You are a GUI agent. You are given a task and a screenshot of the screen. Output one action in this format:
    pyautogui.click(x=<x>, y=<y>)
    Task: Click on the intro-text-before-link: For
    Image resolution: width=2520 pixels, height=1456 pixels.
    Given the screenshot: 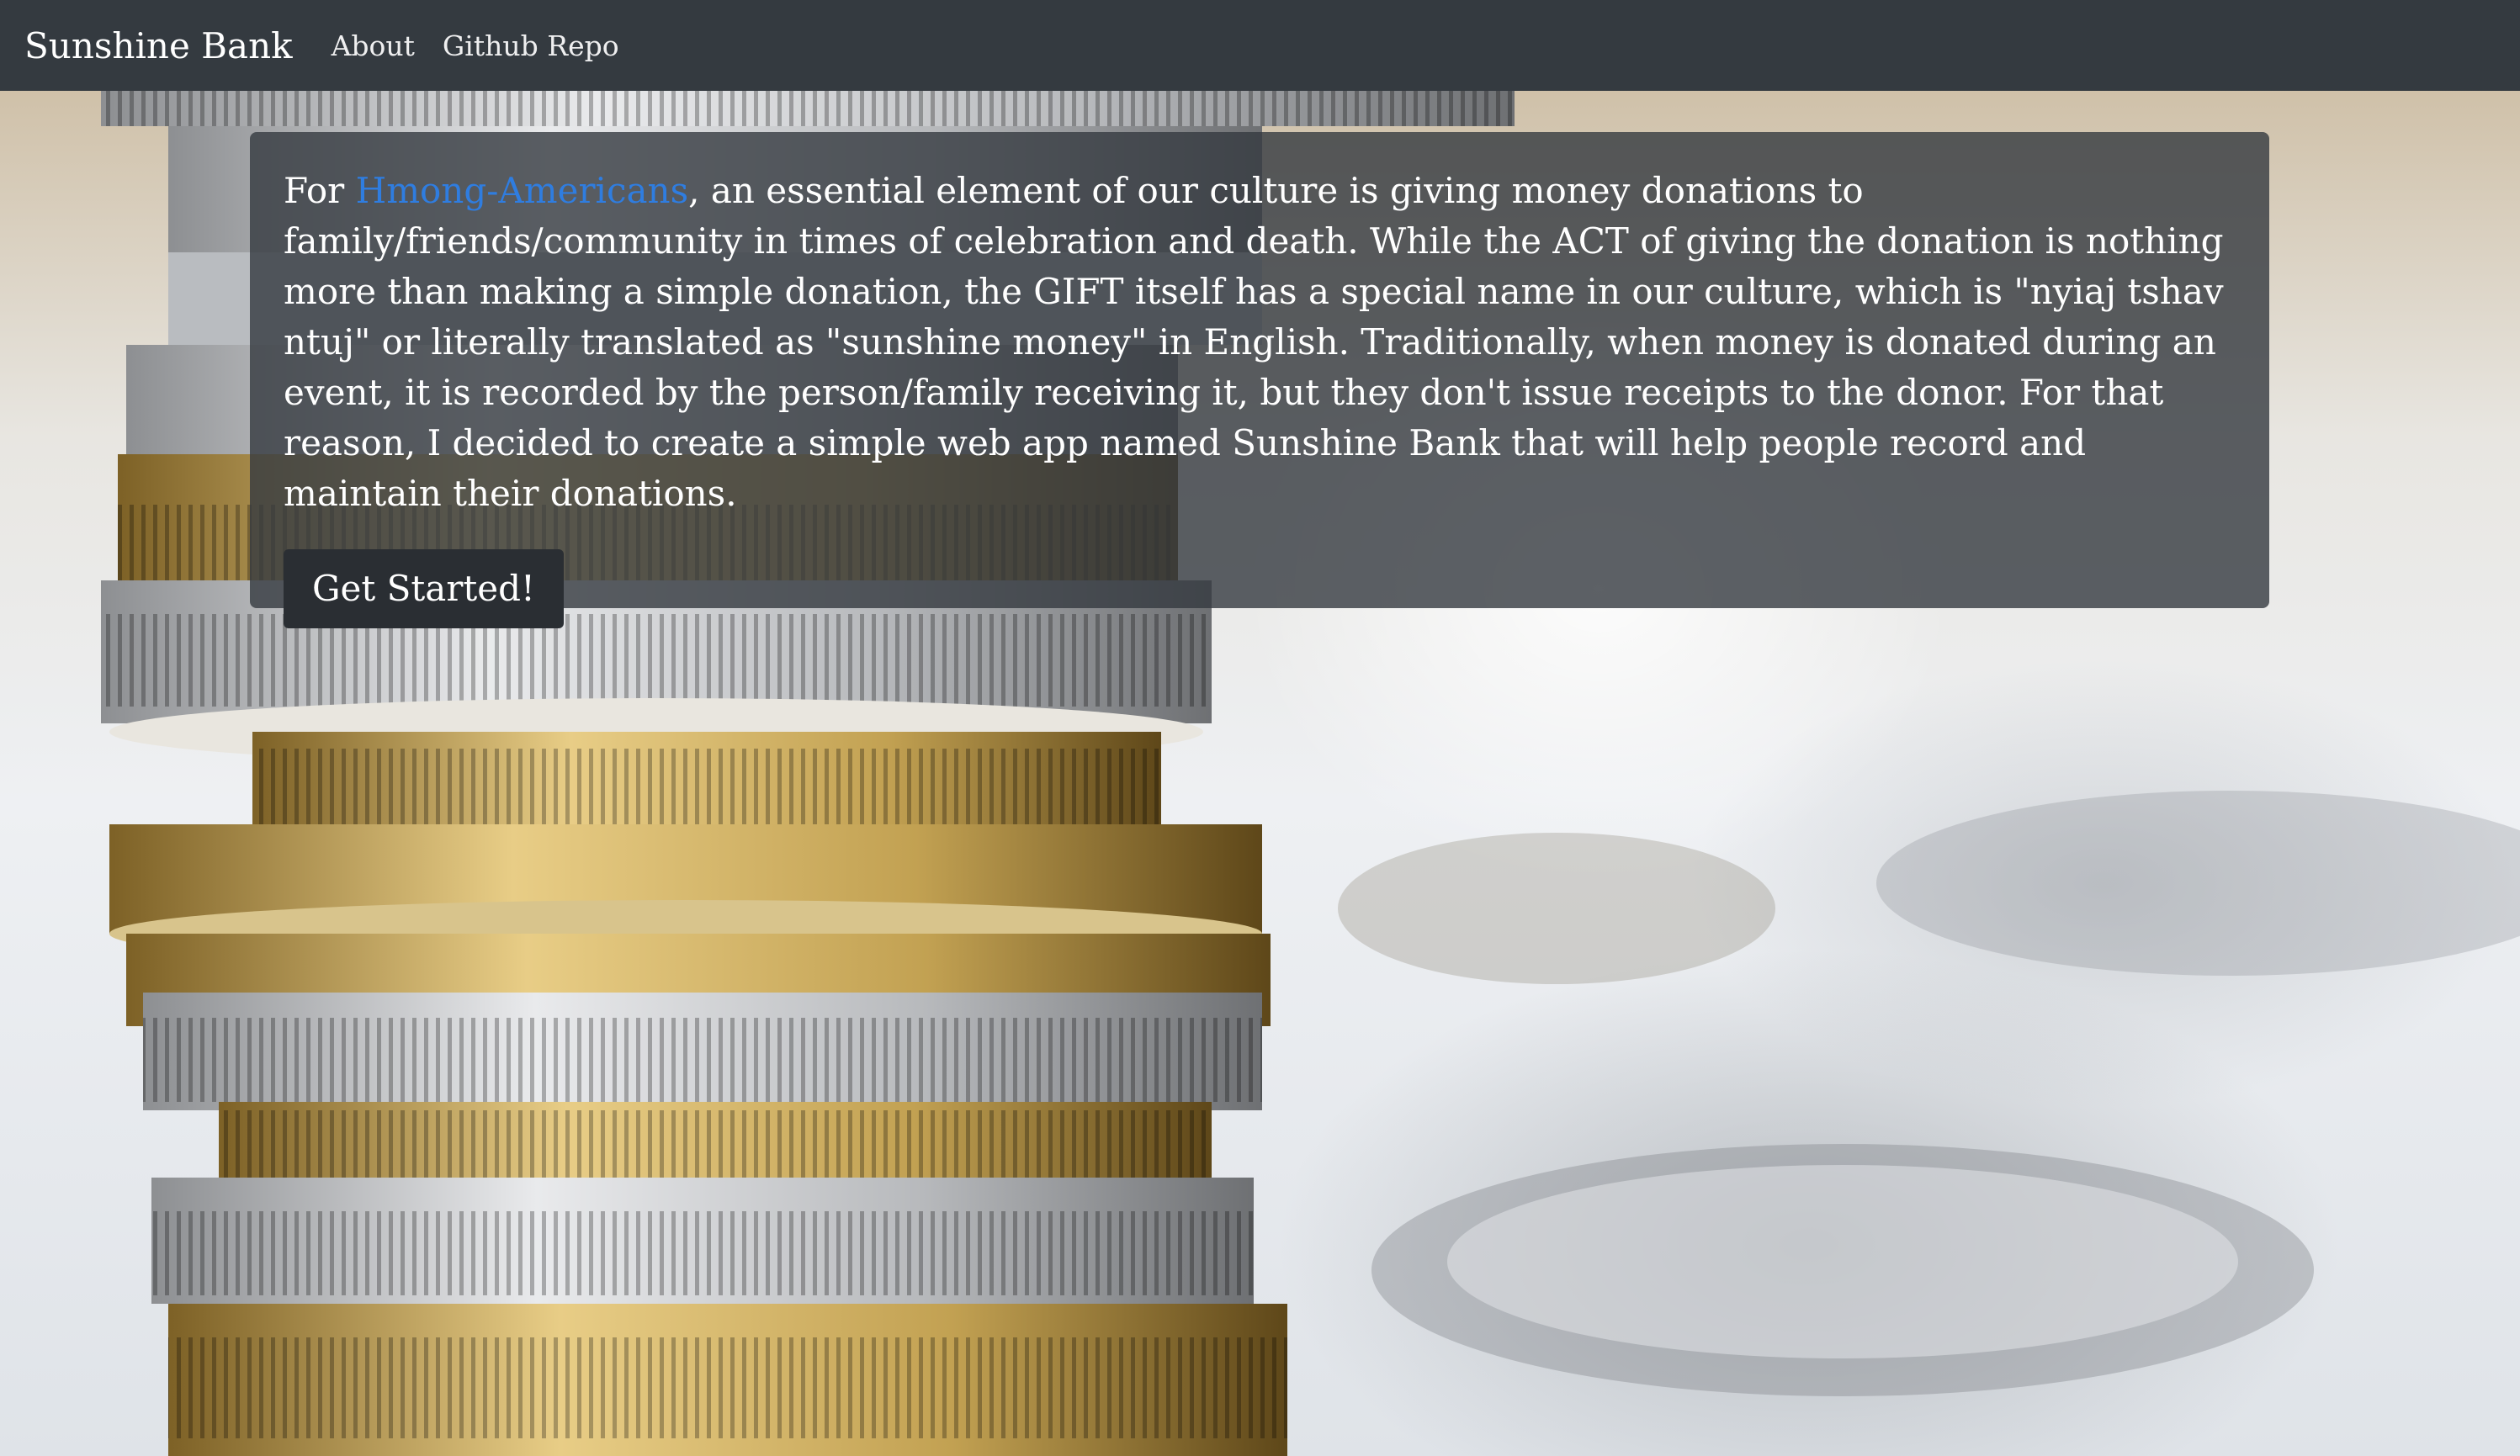 What is the action you would take?
    pyautogui.click(x=320, y=190)
    